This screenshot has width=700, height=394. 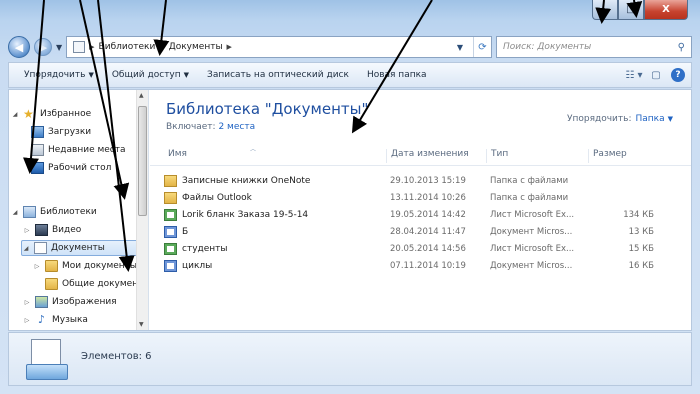 I want to click on desktop-icon, so click(x=37, y=168).